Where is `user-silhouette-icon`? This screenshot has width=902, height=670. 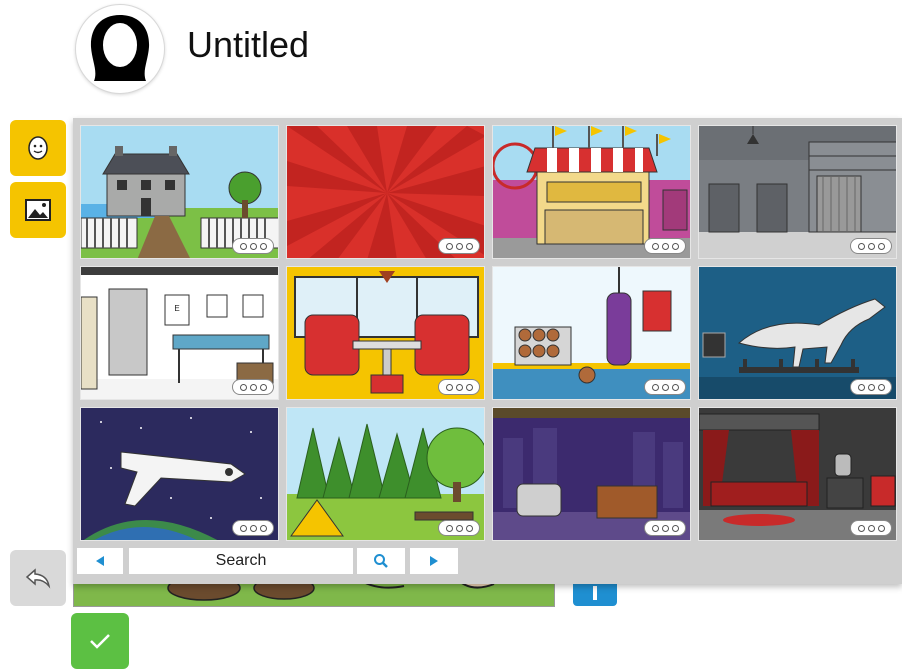
user-silhouette-icon is located at coordinates (120, 48).